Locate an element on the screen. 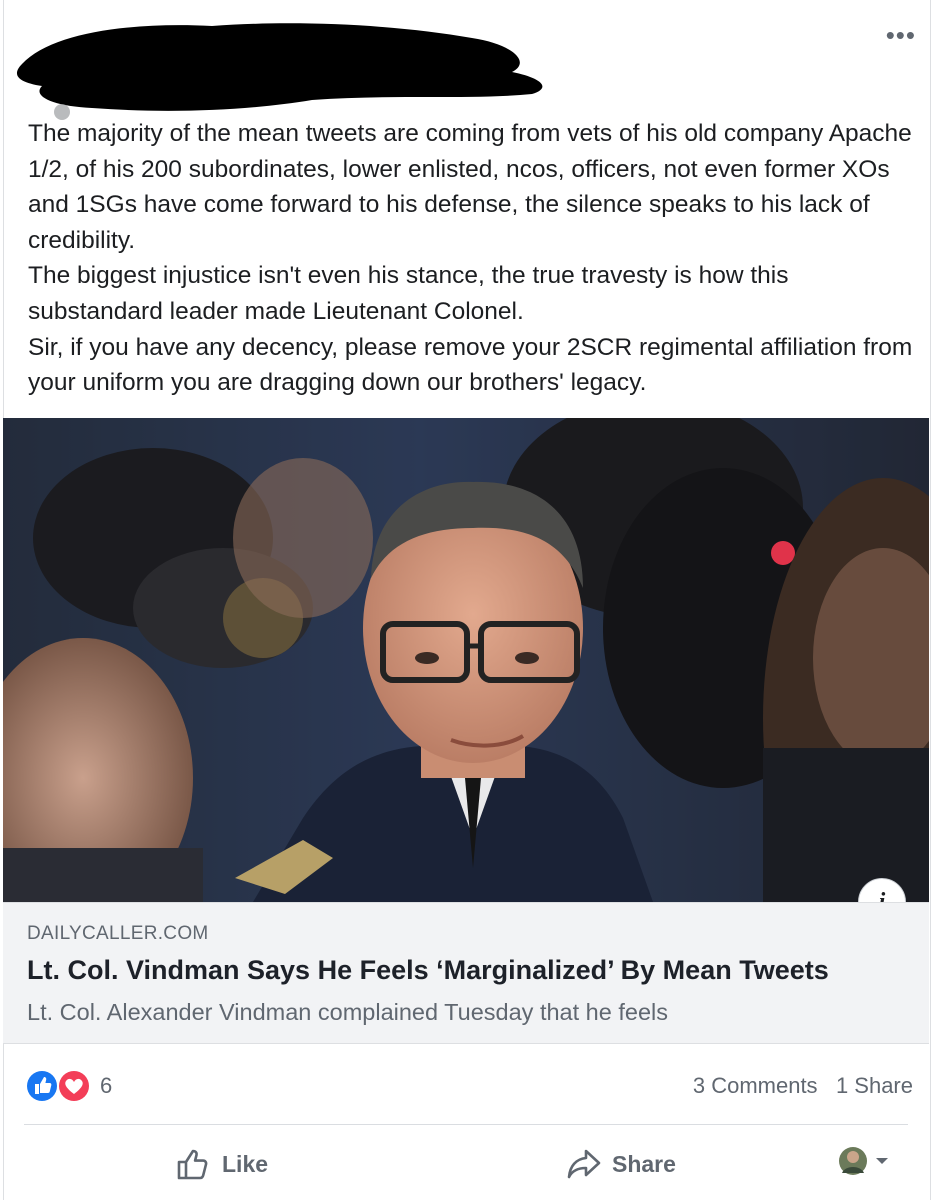 The height and width of the screenshot is (1200, 935). reaction-count: 6 is located at coordinates (106, 1086).